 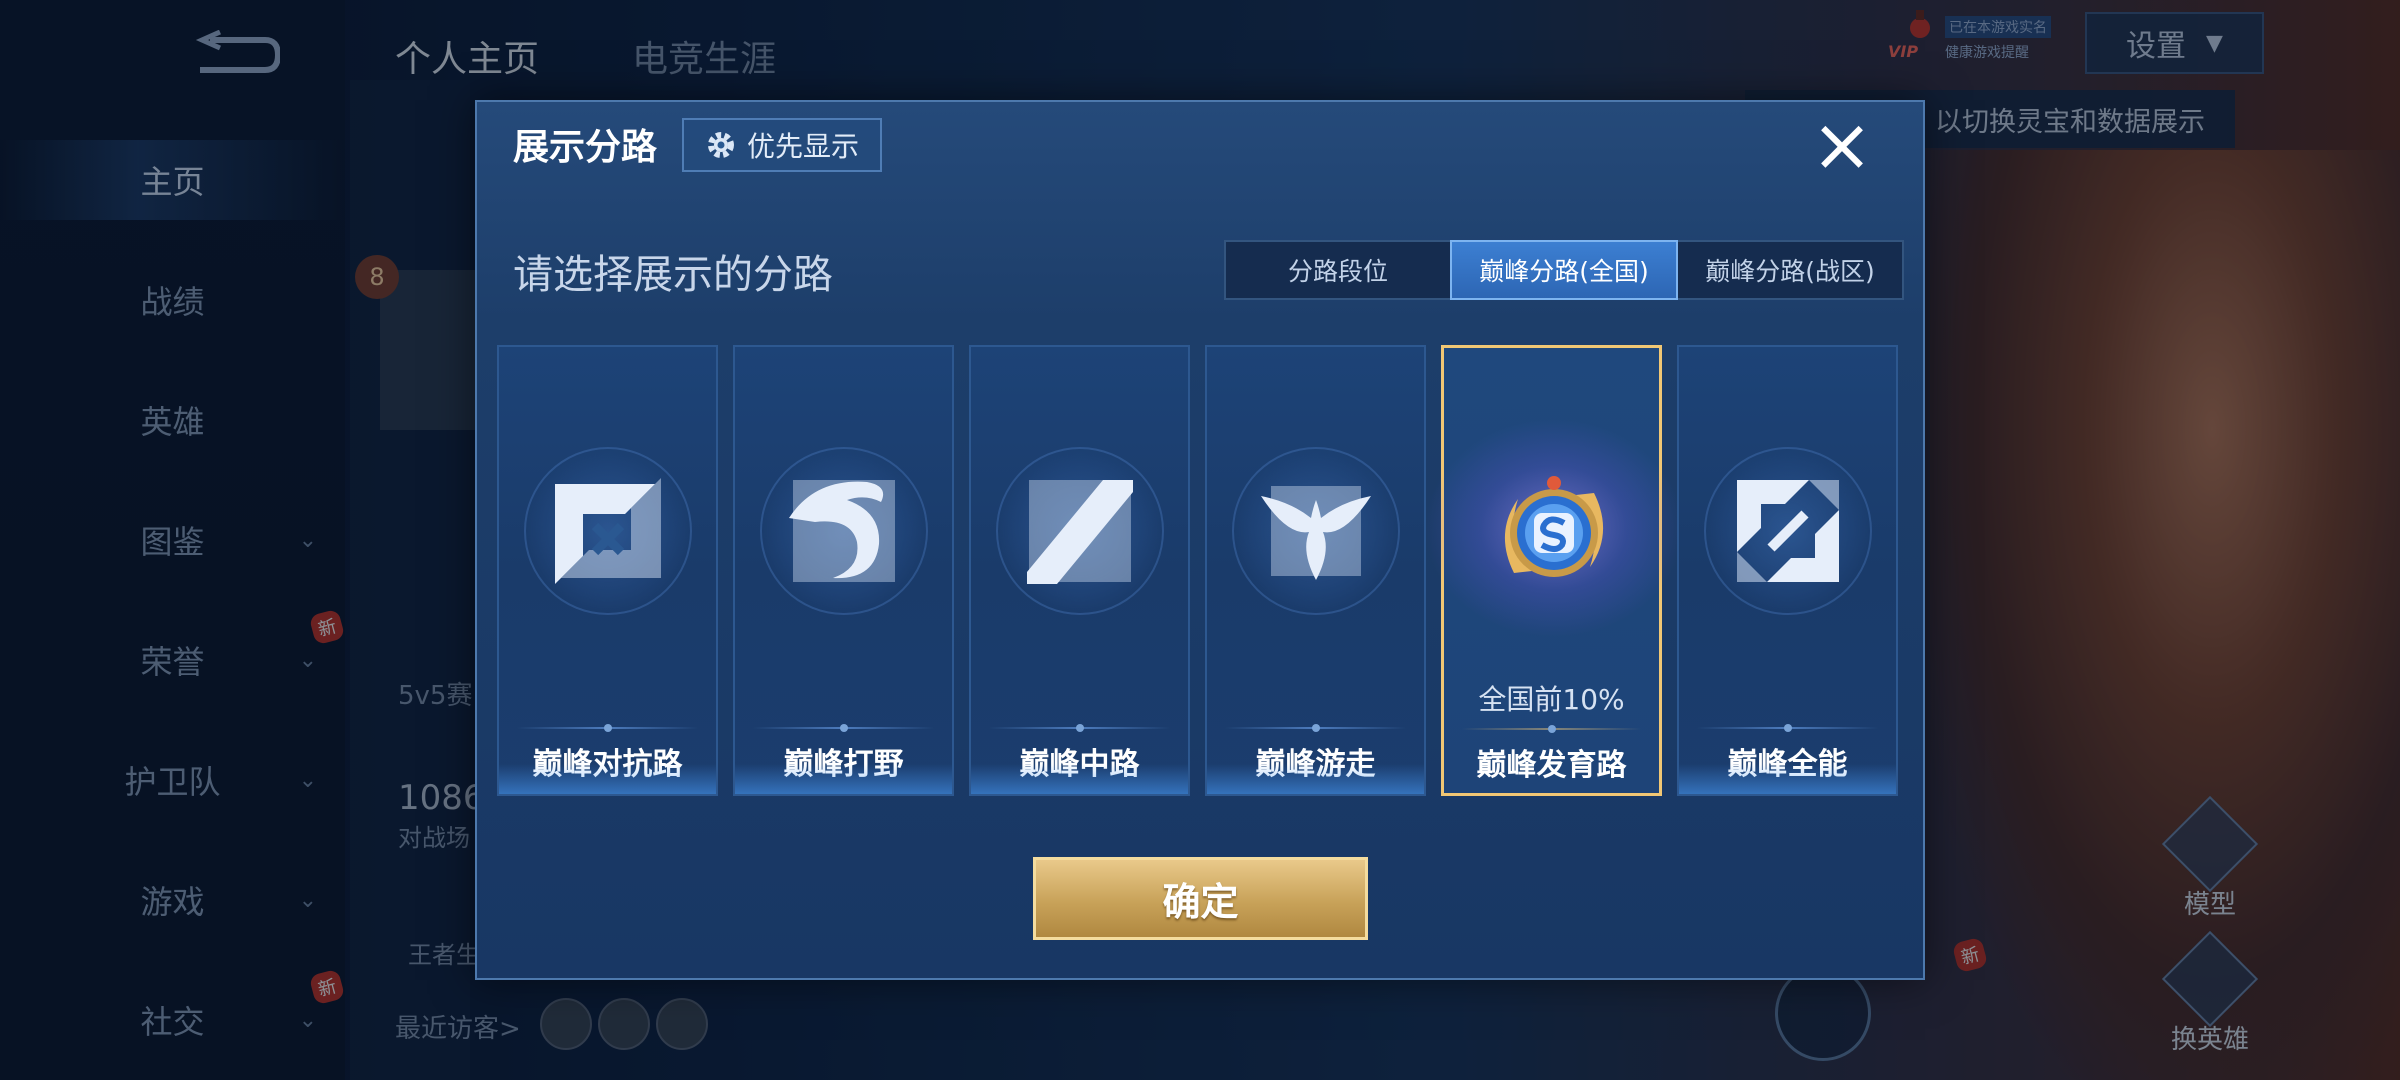 What do you see at coordinates (720, 145) in the screenshot?
I see `gear-icon` at bounding box center [720, 145].